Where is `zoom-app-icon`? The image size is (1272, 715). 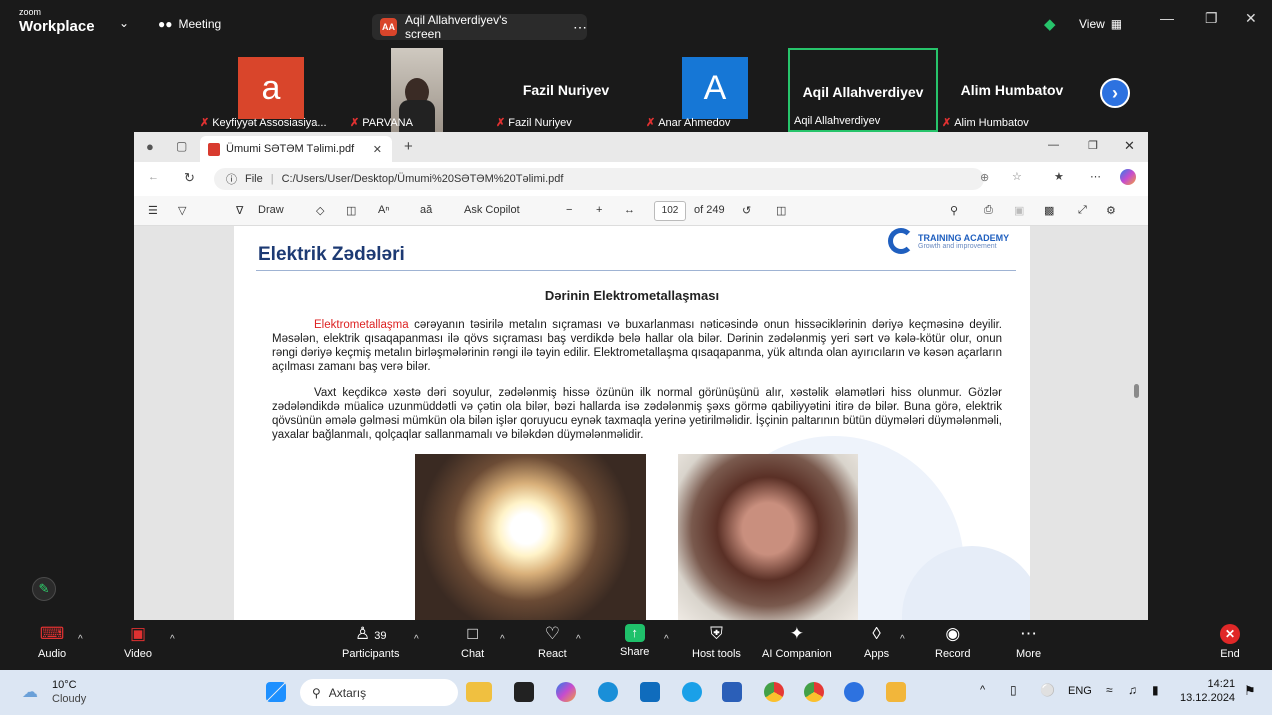 zoom-app-icon is located at coordinates (854, 692).